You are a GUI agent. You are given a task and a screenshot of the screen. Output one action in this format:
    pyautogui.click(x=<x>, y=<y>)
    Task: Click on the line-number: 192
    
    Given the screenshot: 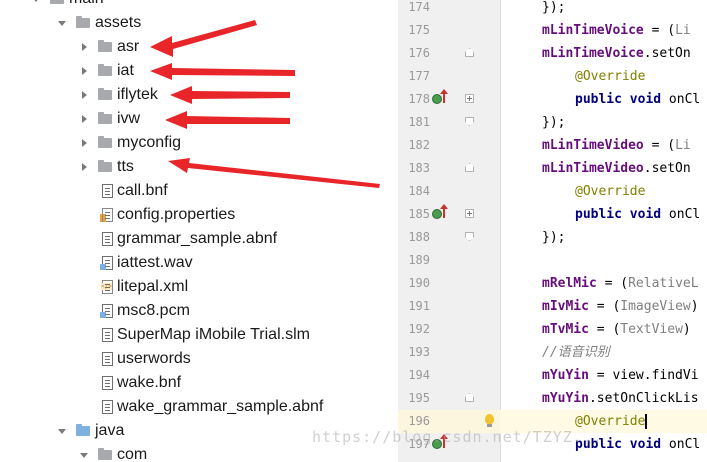 What is the action you would take?
    pyautogui.click(x=419, y=329)
    